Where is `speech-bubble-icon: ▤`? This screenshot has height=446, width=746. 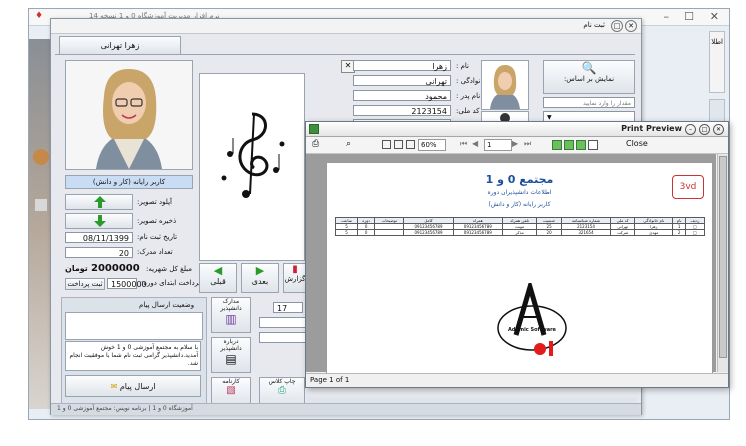 speech-bubble-icon: ▤ is located at coordinates (231, 359).